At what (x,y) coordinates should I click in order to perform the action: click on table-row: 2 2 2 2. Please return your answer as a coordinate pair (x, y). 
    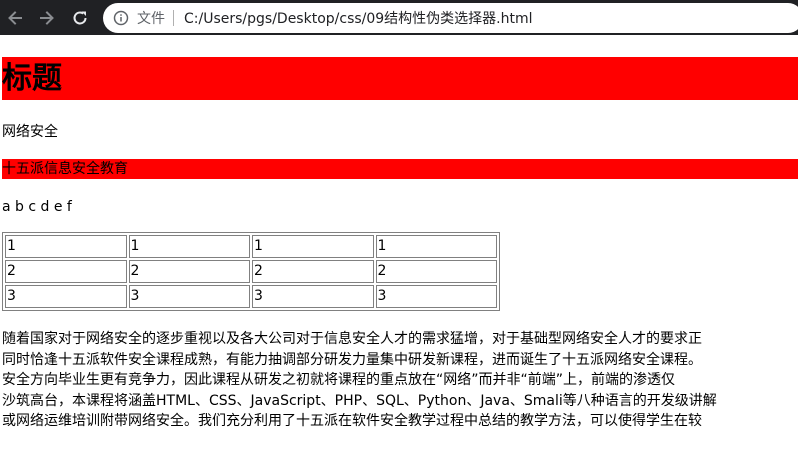
    Looking at the image, I should click on (251, 271).